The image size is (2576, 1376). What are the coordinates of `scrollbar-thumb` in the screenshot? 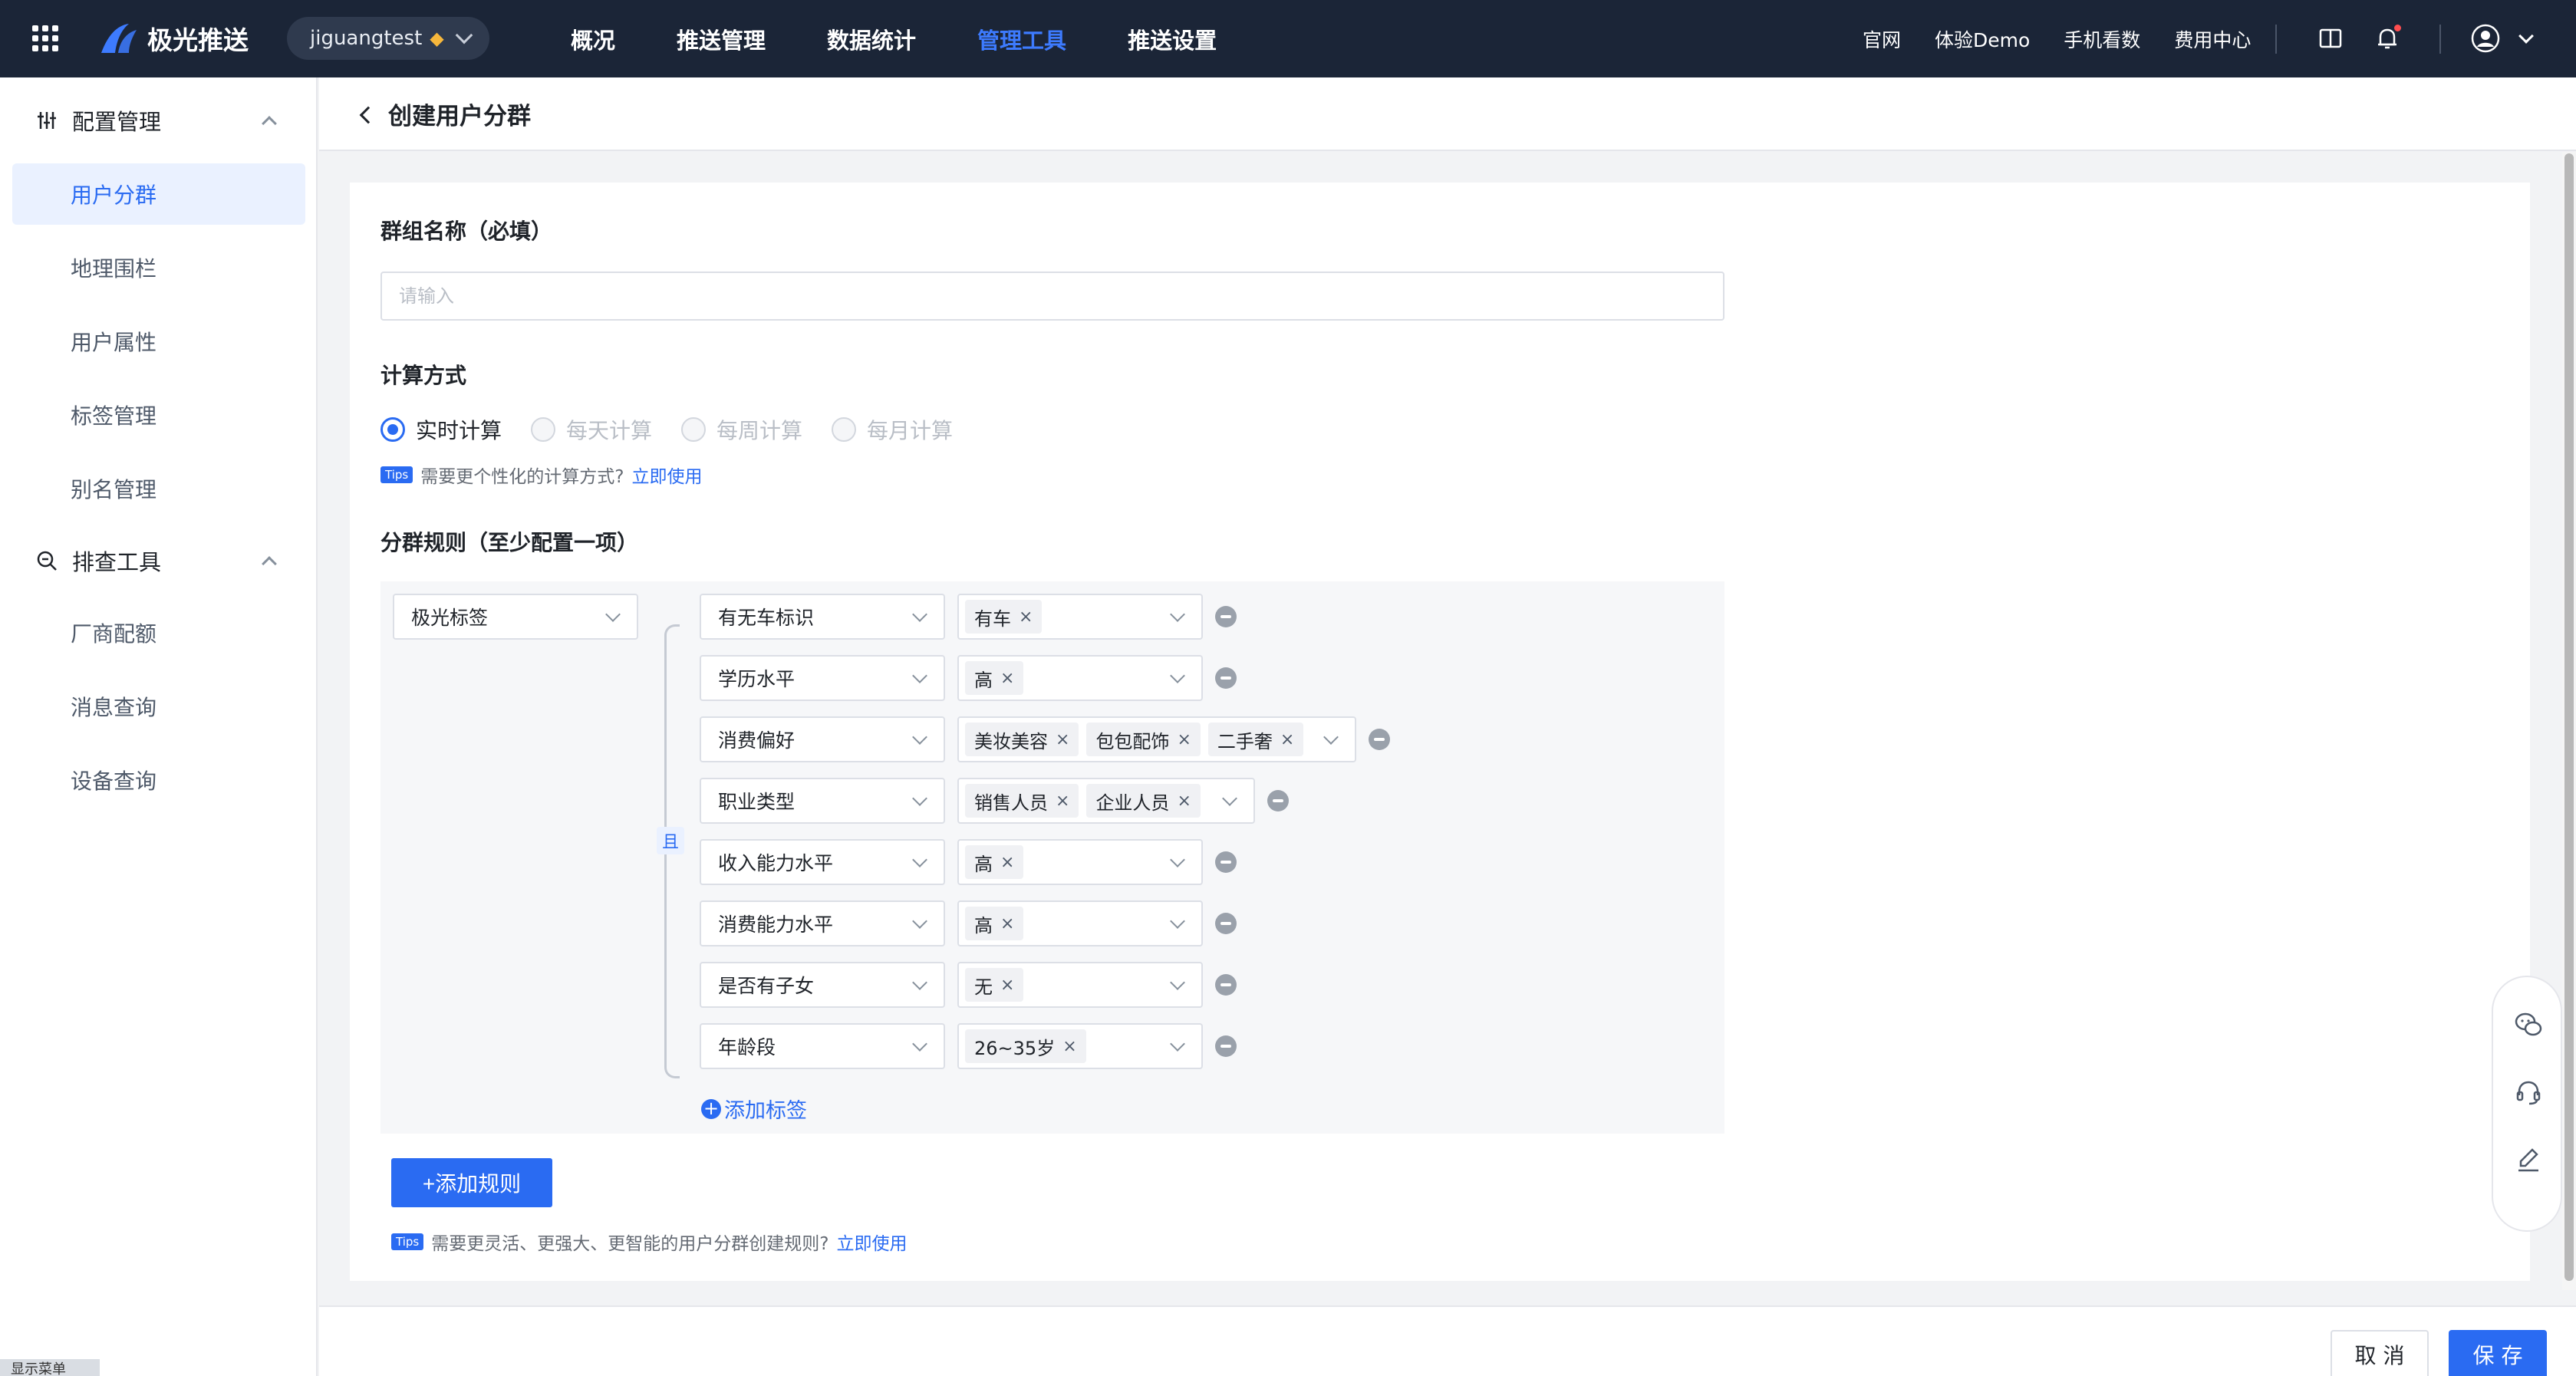 It's located at (2569, 717).